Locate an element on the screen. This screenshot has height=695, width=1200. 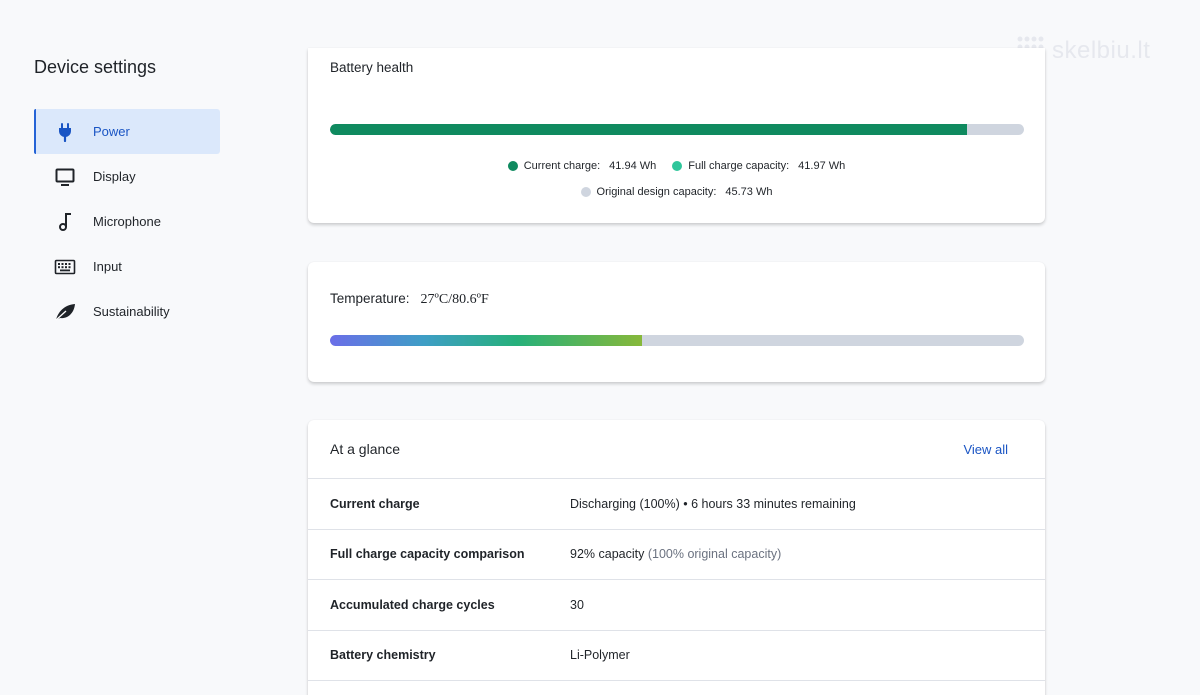
legend-full-charge-capacity: Full charge capacity: 41.97 Wh is located at coordinates (758, 166).